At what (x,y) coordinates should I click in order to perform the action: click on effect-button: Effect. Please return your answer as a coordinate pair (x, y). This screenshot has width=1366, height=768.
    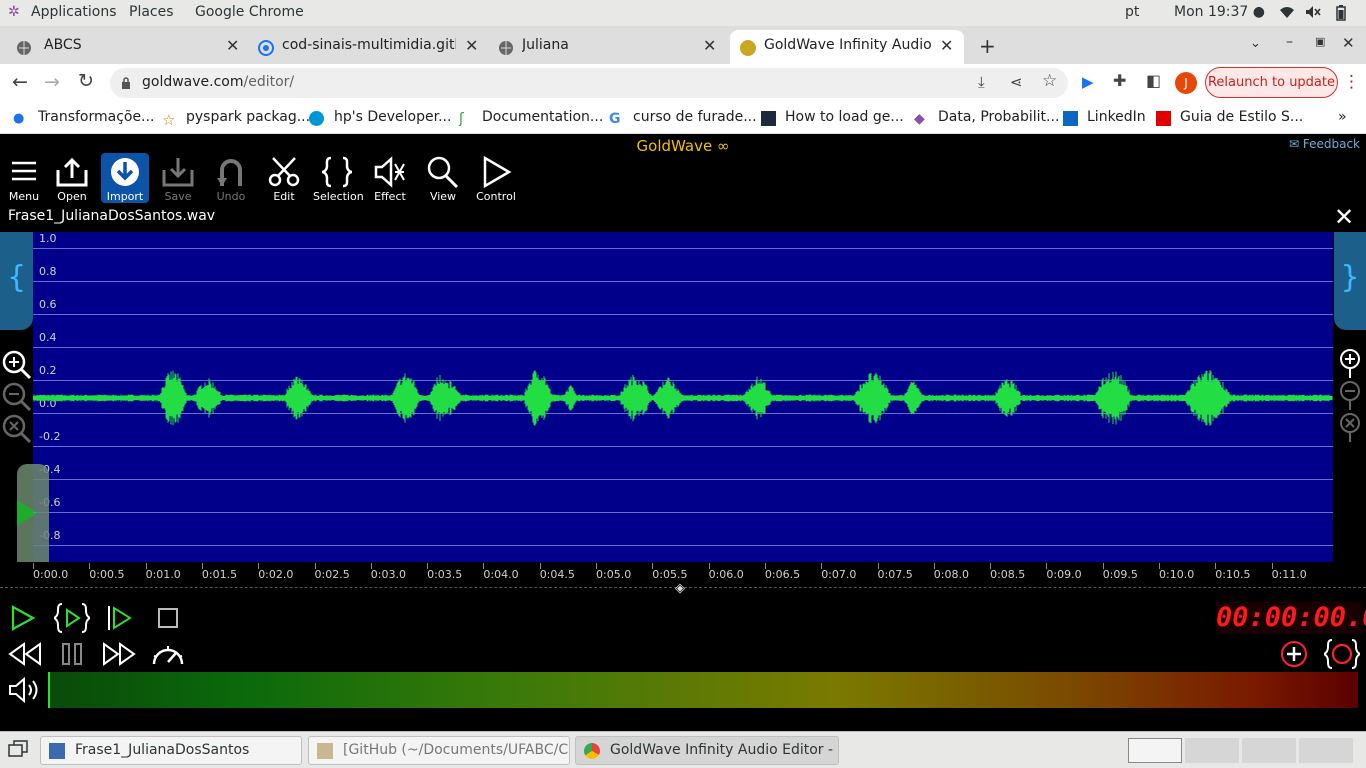
    Looking at the image, I should click on (390, 178).